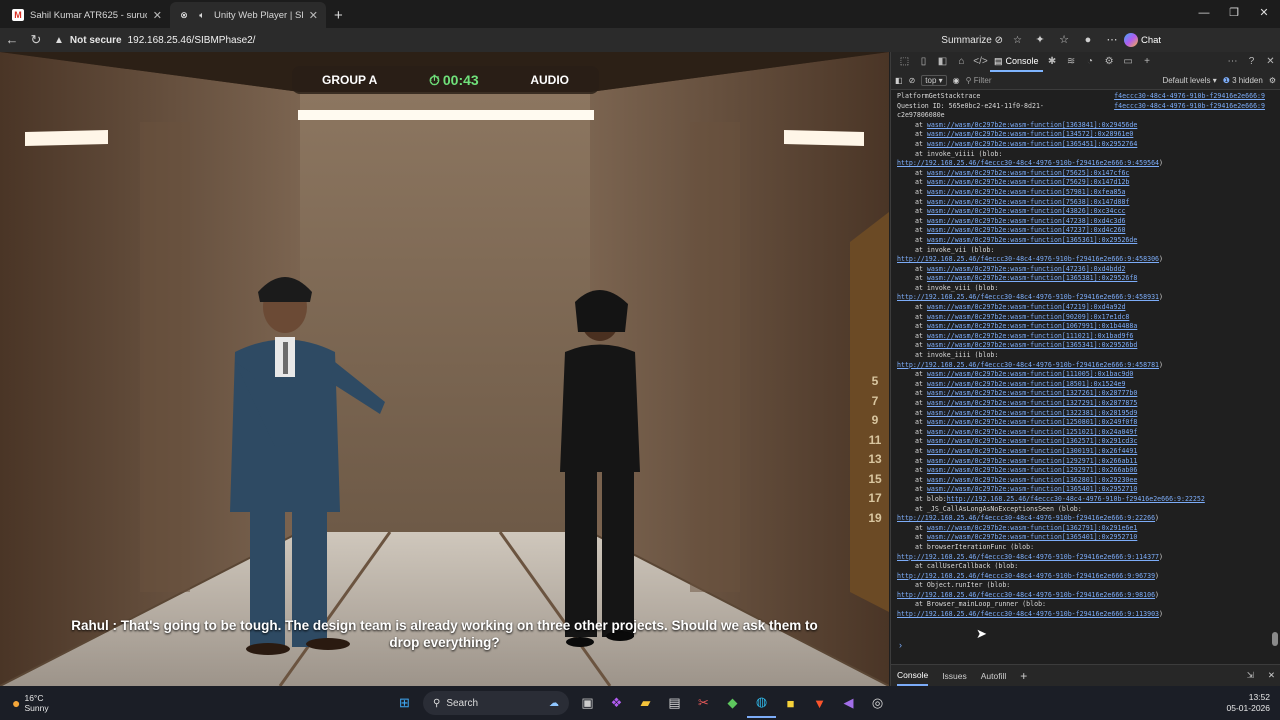 The height and width of the screenshot is (720, 1280). Describe the element at coordinates (848, 703) in the screenshot. I see `visual-studio-icon: ◀` at that location.